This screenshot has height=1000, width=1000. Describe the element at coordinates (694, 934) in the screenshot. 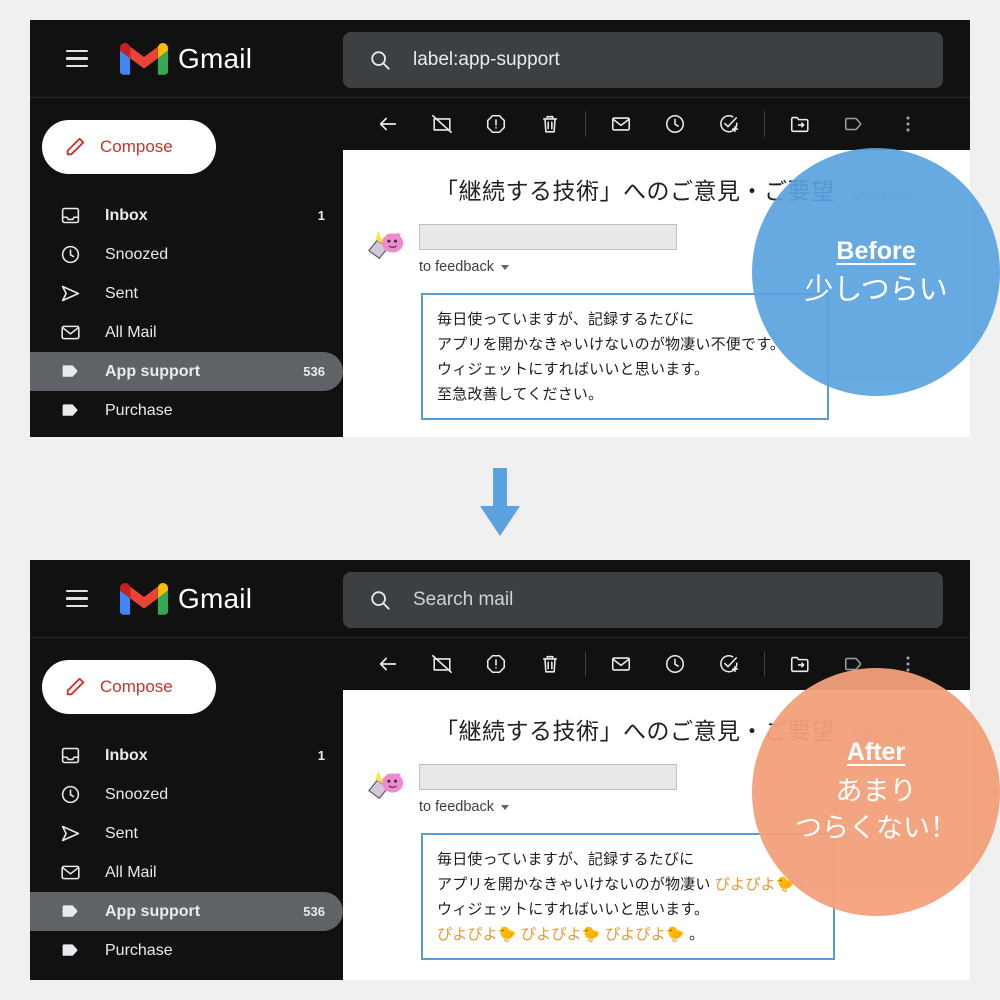

I see `message-text: 。` at that location.